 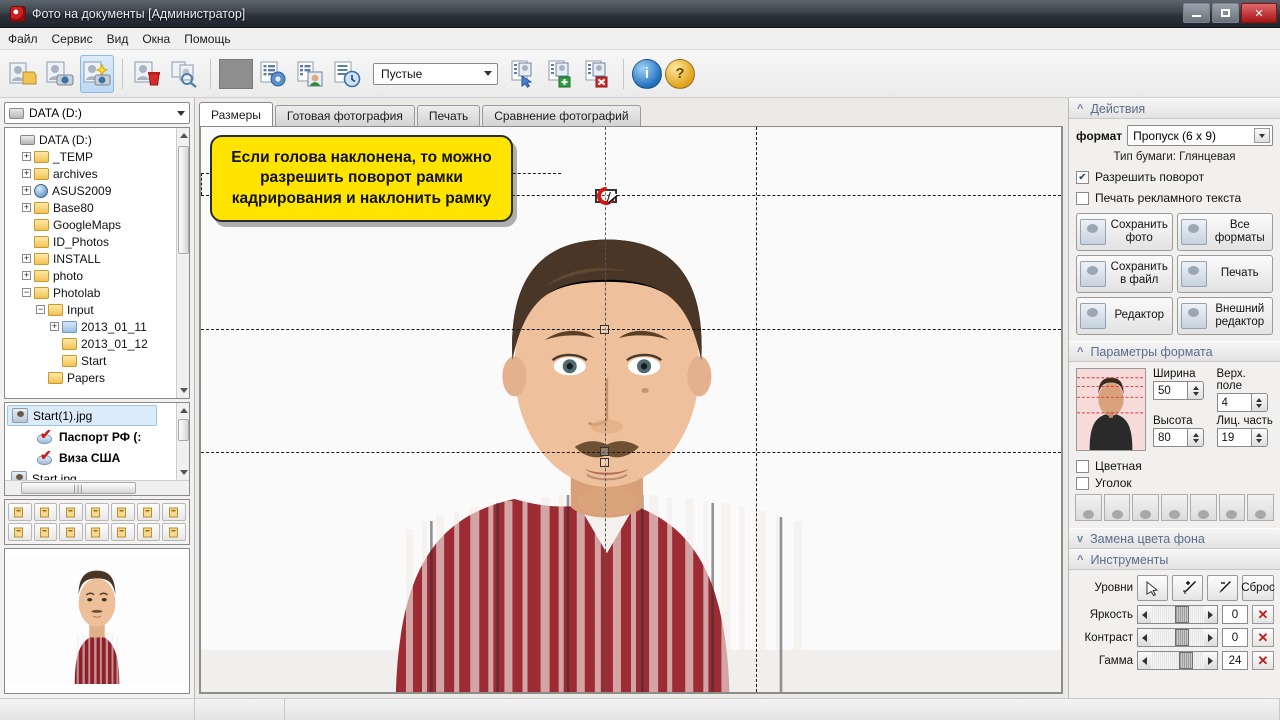 What do you see at coordinates (45, 512) in the screenshot?
I see `remove-format-icon` at bounding box center [45, 512].